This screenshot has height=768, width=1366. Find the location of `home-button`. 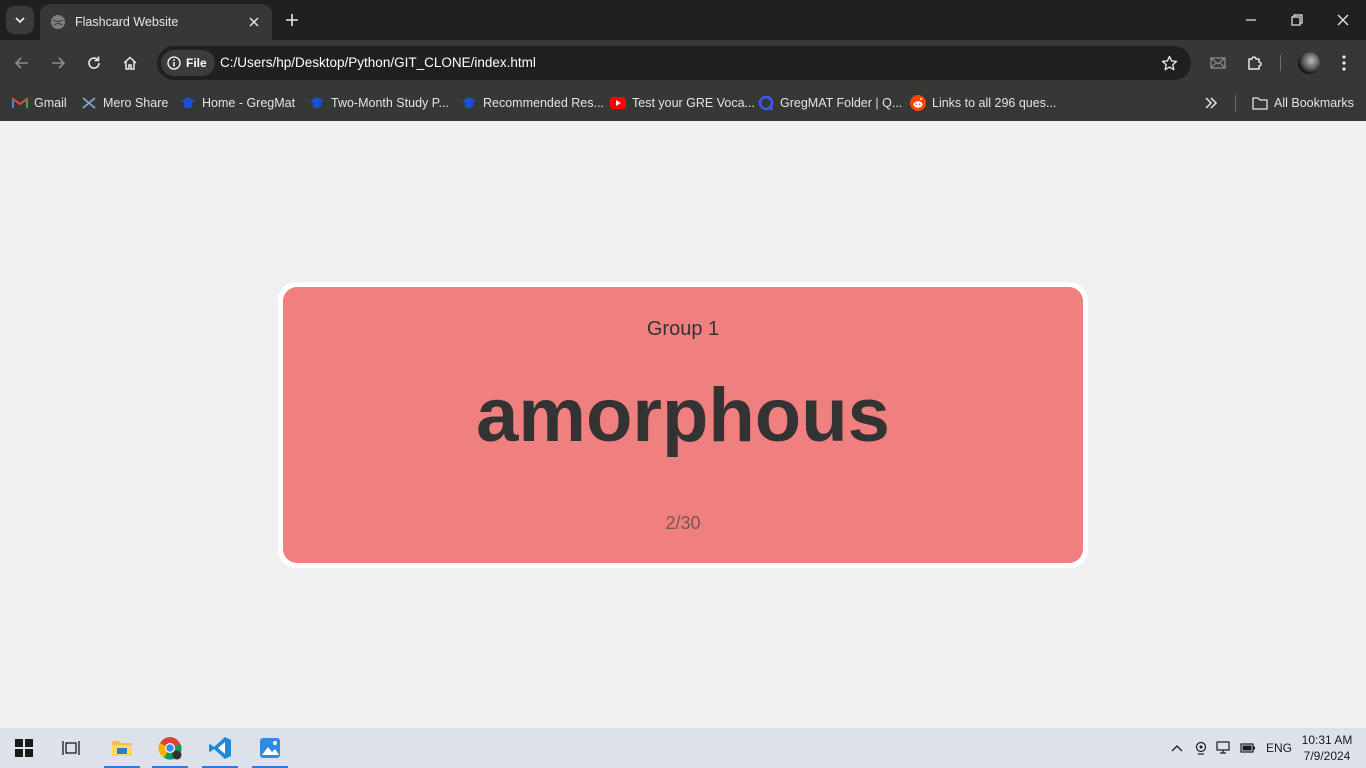

home-button is located at coordinates (130, 63).